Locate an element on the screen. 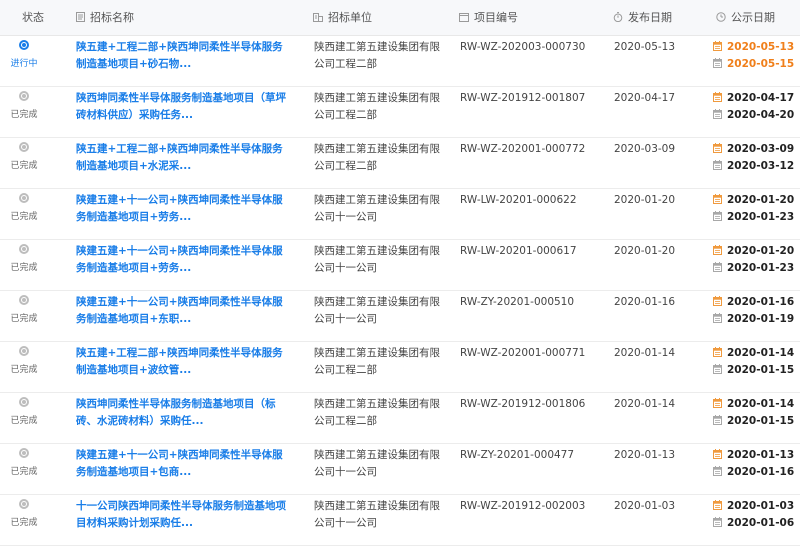 The image size is (800, 546). period-end-date: 2020-04-20 is located at coordinates (761, 115).